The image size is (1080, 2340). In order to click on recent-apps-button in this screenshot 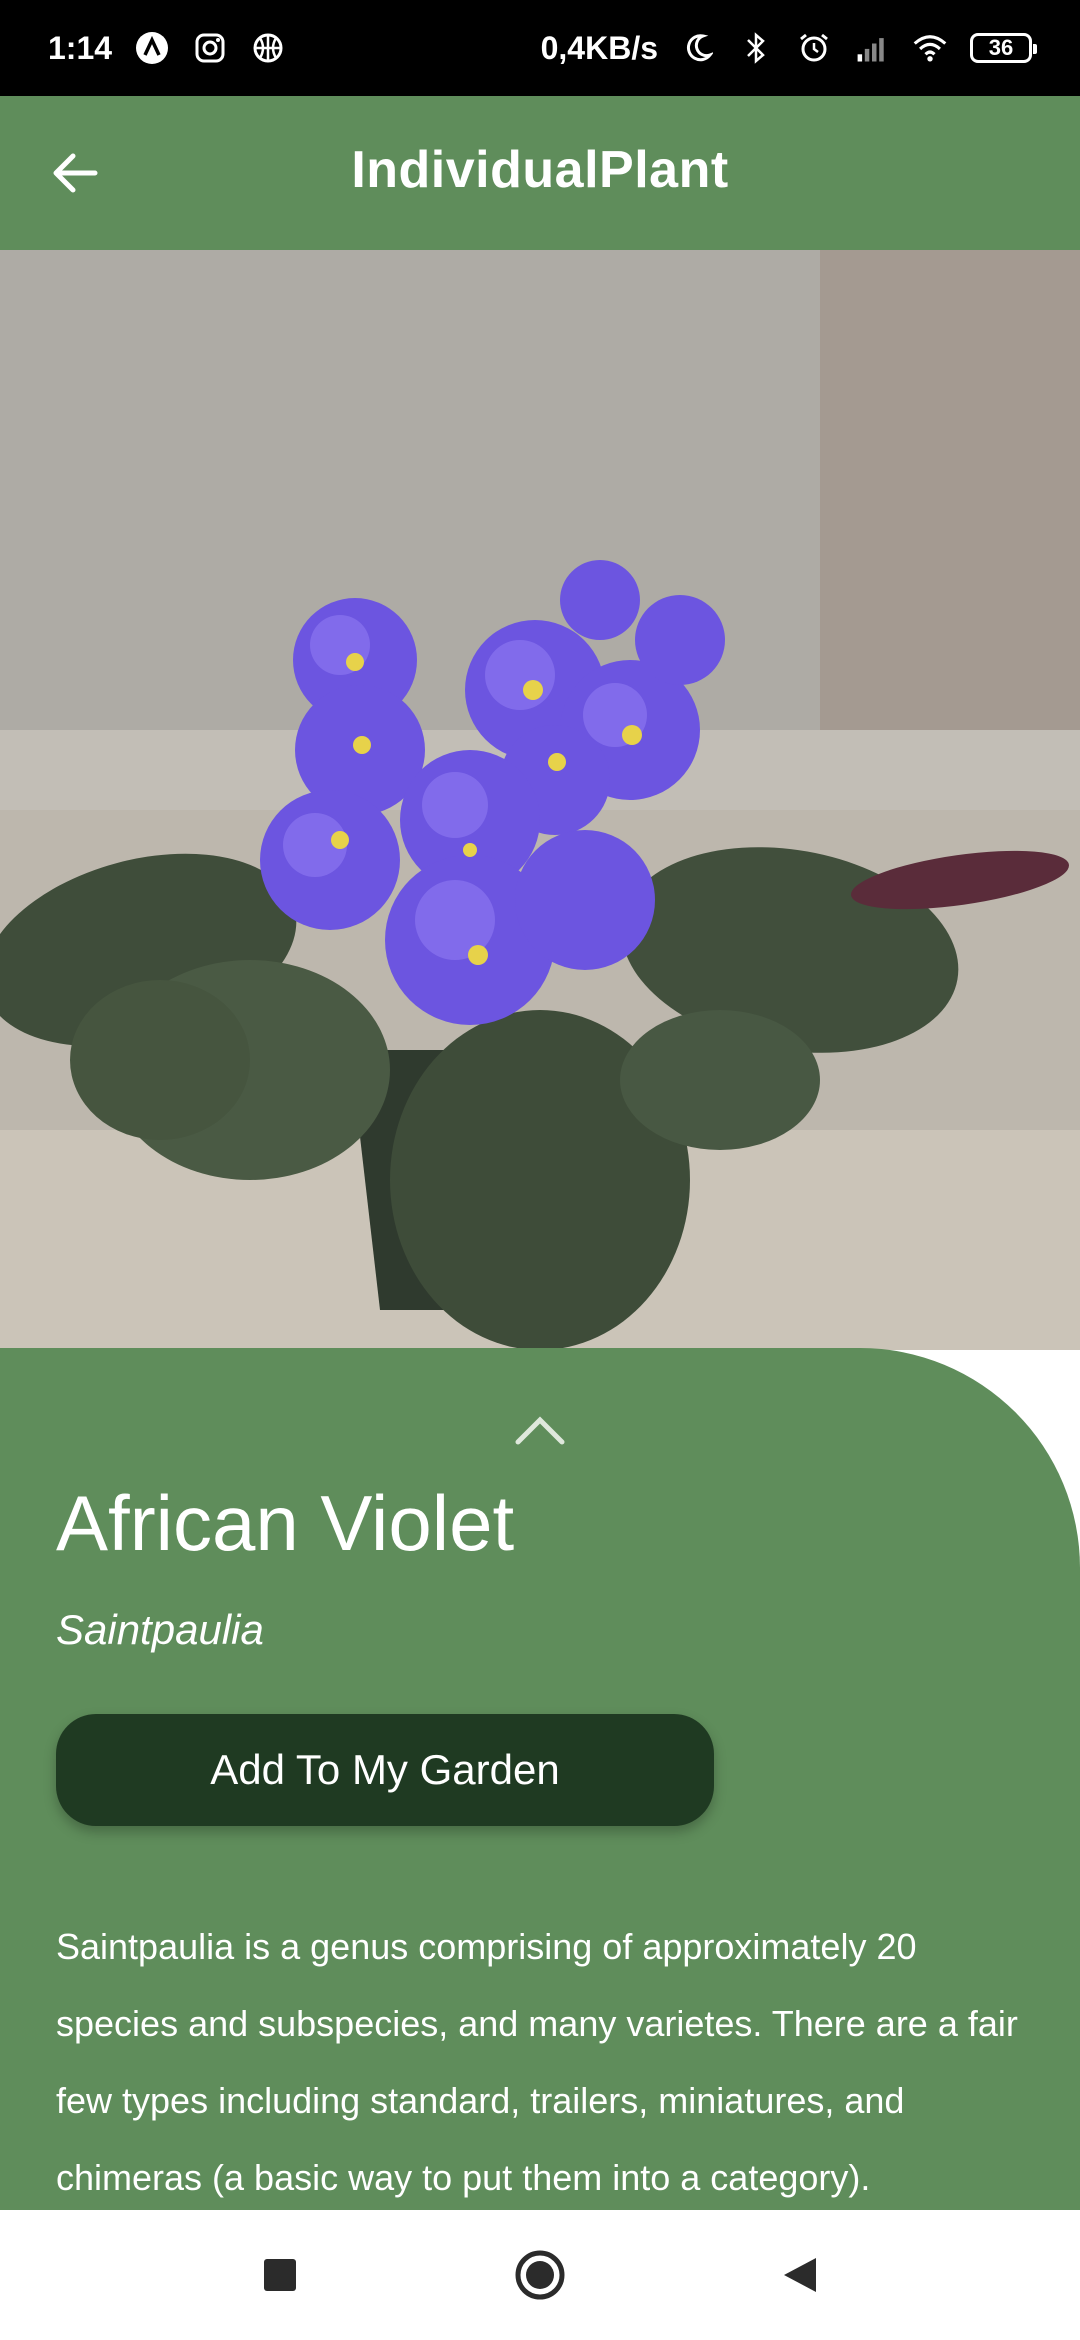, I will do `click(280, 2275)`.